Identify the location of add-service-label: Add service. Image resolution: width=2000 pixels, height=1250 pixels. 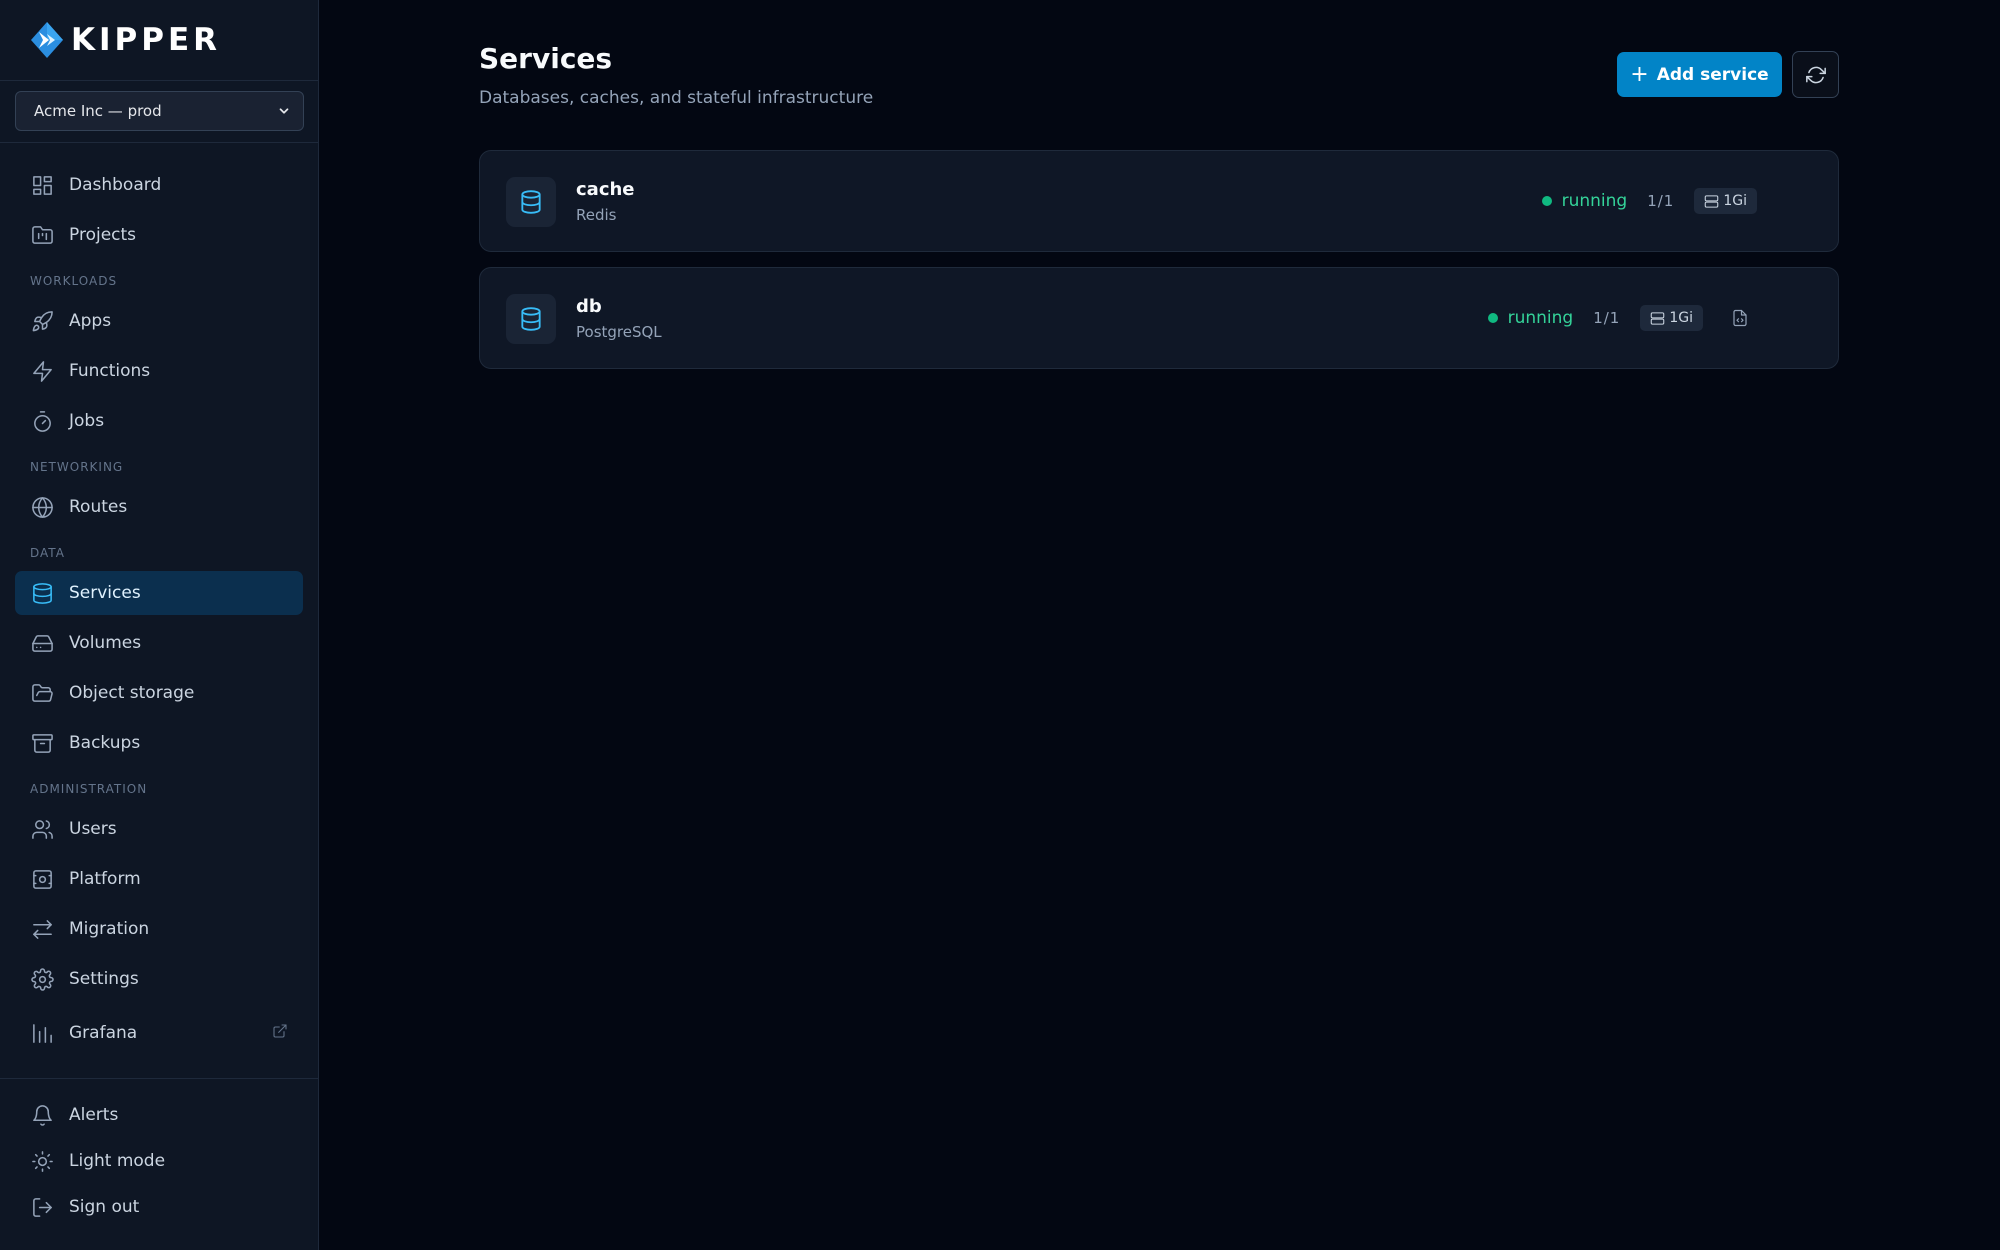
(1712, 74).